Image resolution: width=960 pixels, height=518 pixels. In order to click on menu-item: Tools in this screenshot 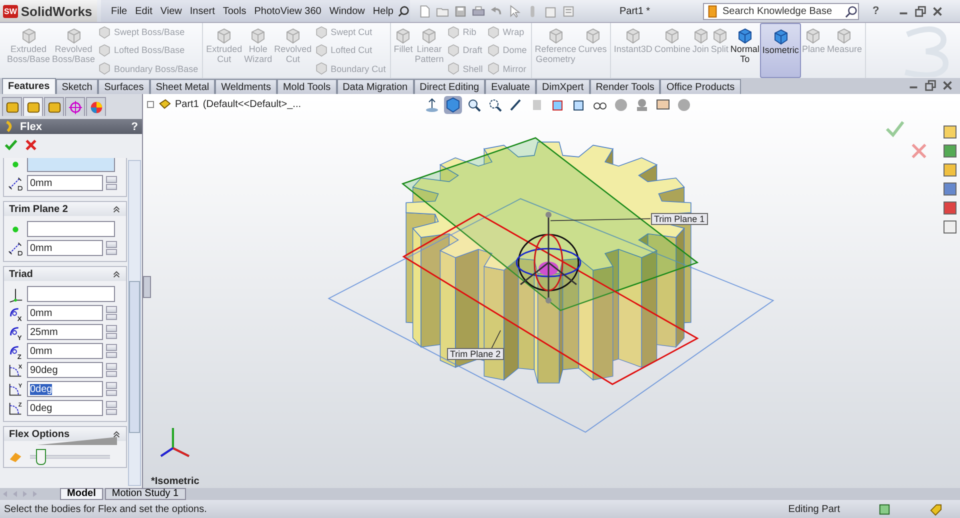, I will do `click(234, 11)`.